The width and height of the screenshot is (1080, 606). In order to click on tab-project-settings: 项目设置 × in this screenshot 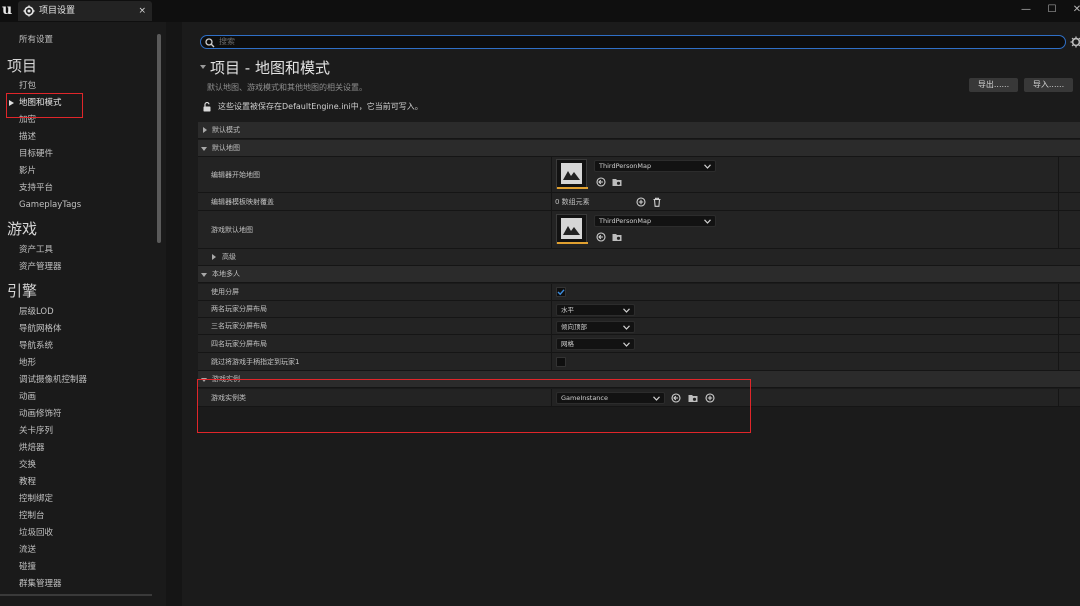, I will do `click(85, 11)`.